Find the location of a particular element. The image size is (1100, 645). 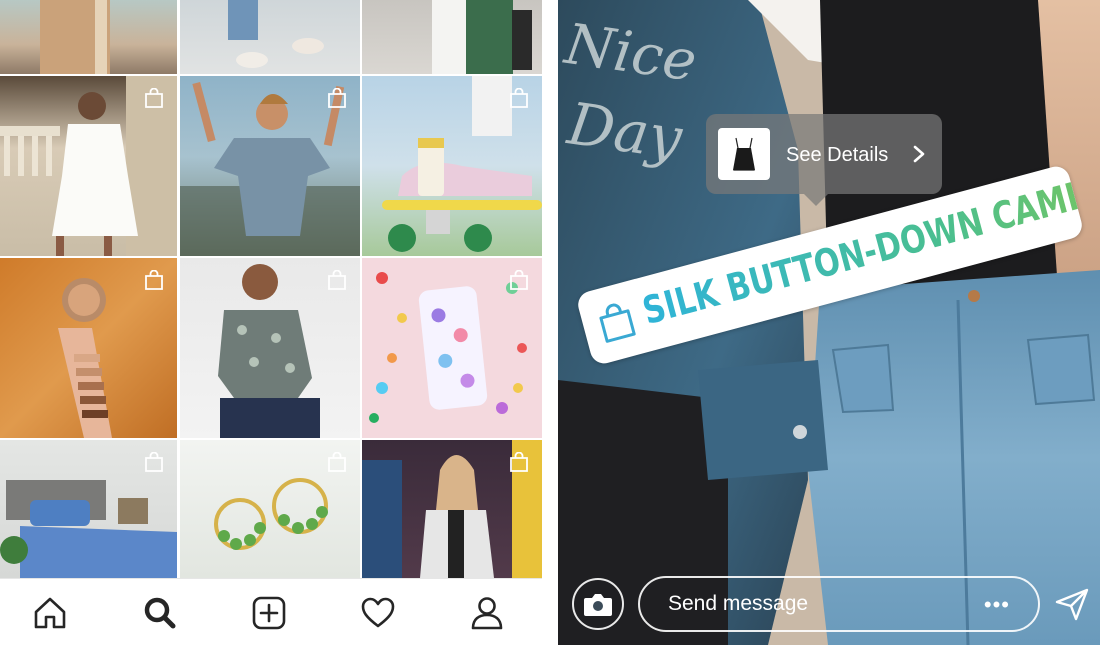

tile-floral-shirt is located at coordinates (270, 348).